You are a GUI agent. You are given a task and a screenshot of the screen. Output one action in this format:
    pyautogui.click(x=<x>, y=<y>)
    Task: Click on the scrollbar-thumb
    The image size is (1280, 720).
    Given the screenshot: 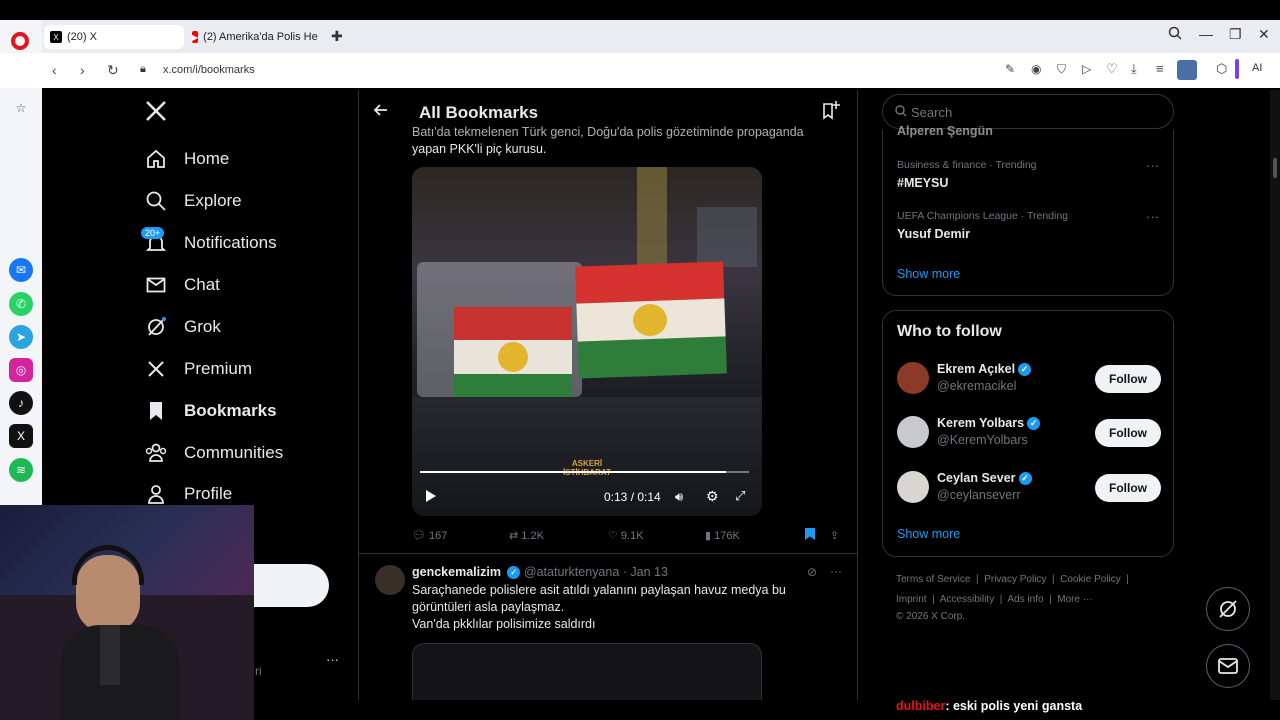 What is the action you would take?
    pyautogui.click(x=1275, y=168)
    